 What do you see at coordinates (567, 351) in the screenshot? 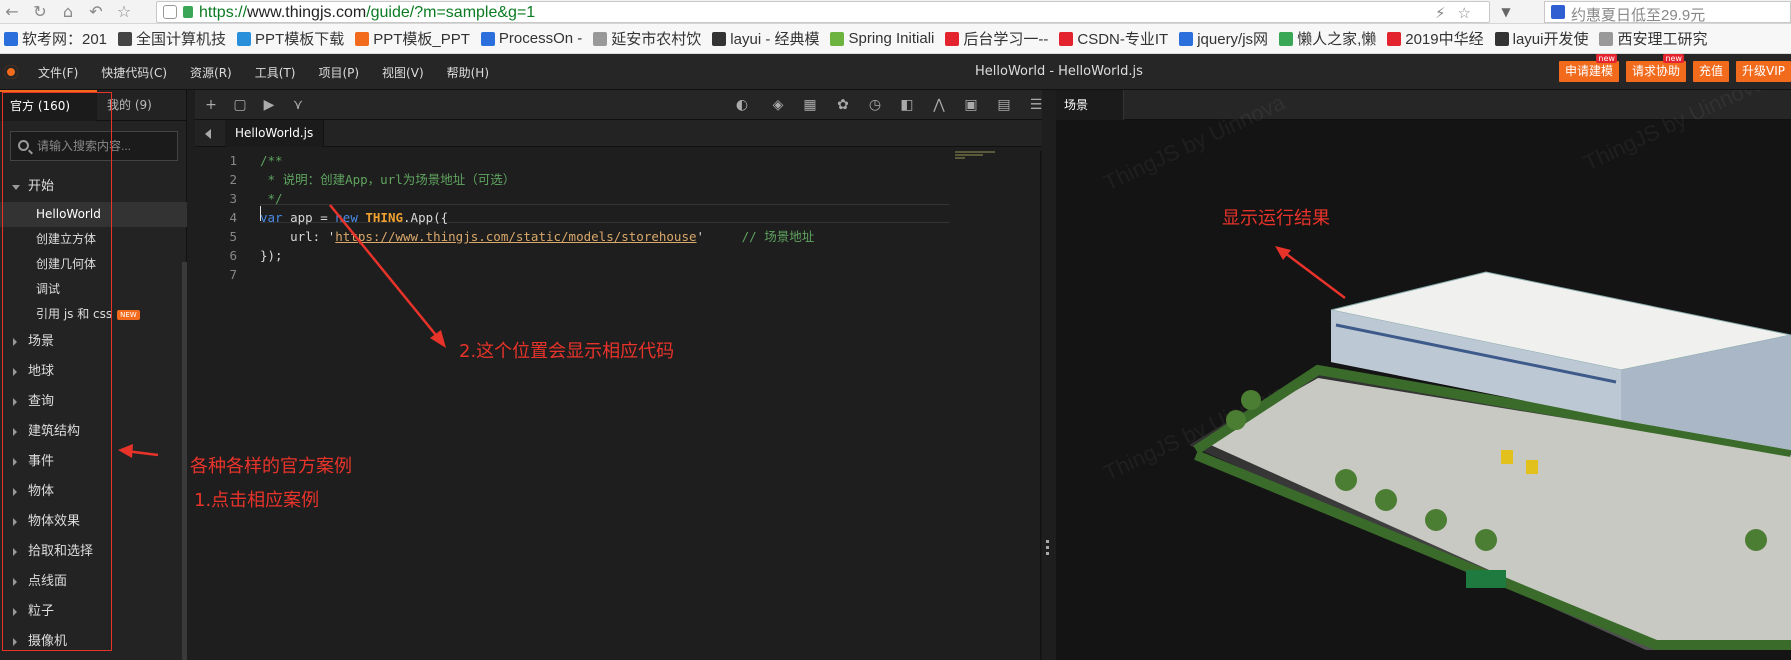
I see `annotation-code: 2.这个位置会显示相应代码` at bounding box center [567, 351].